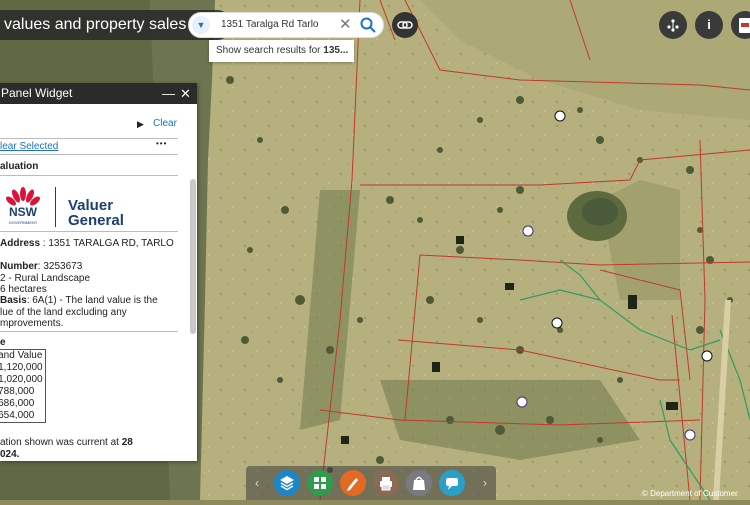 The image size is (750, 505). What do you see at coordinates (269, 25) in the screenshot?
I see `search-input: 1351 Taralga Rd Tarlo` at bounding box center [269, 25].